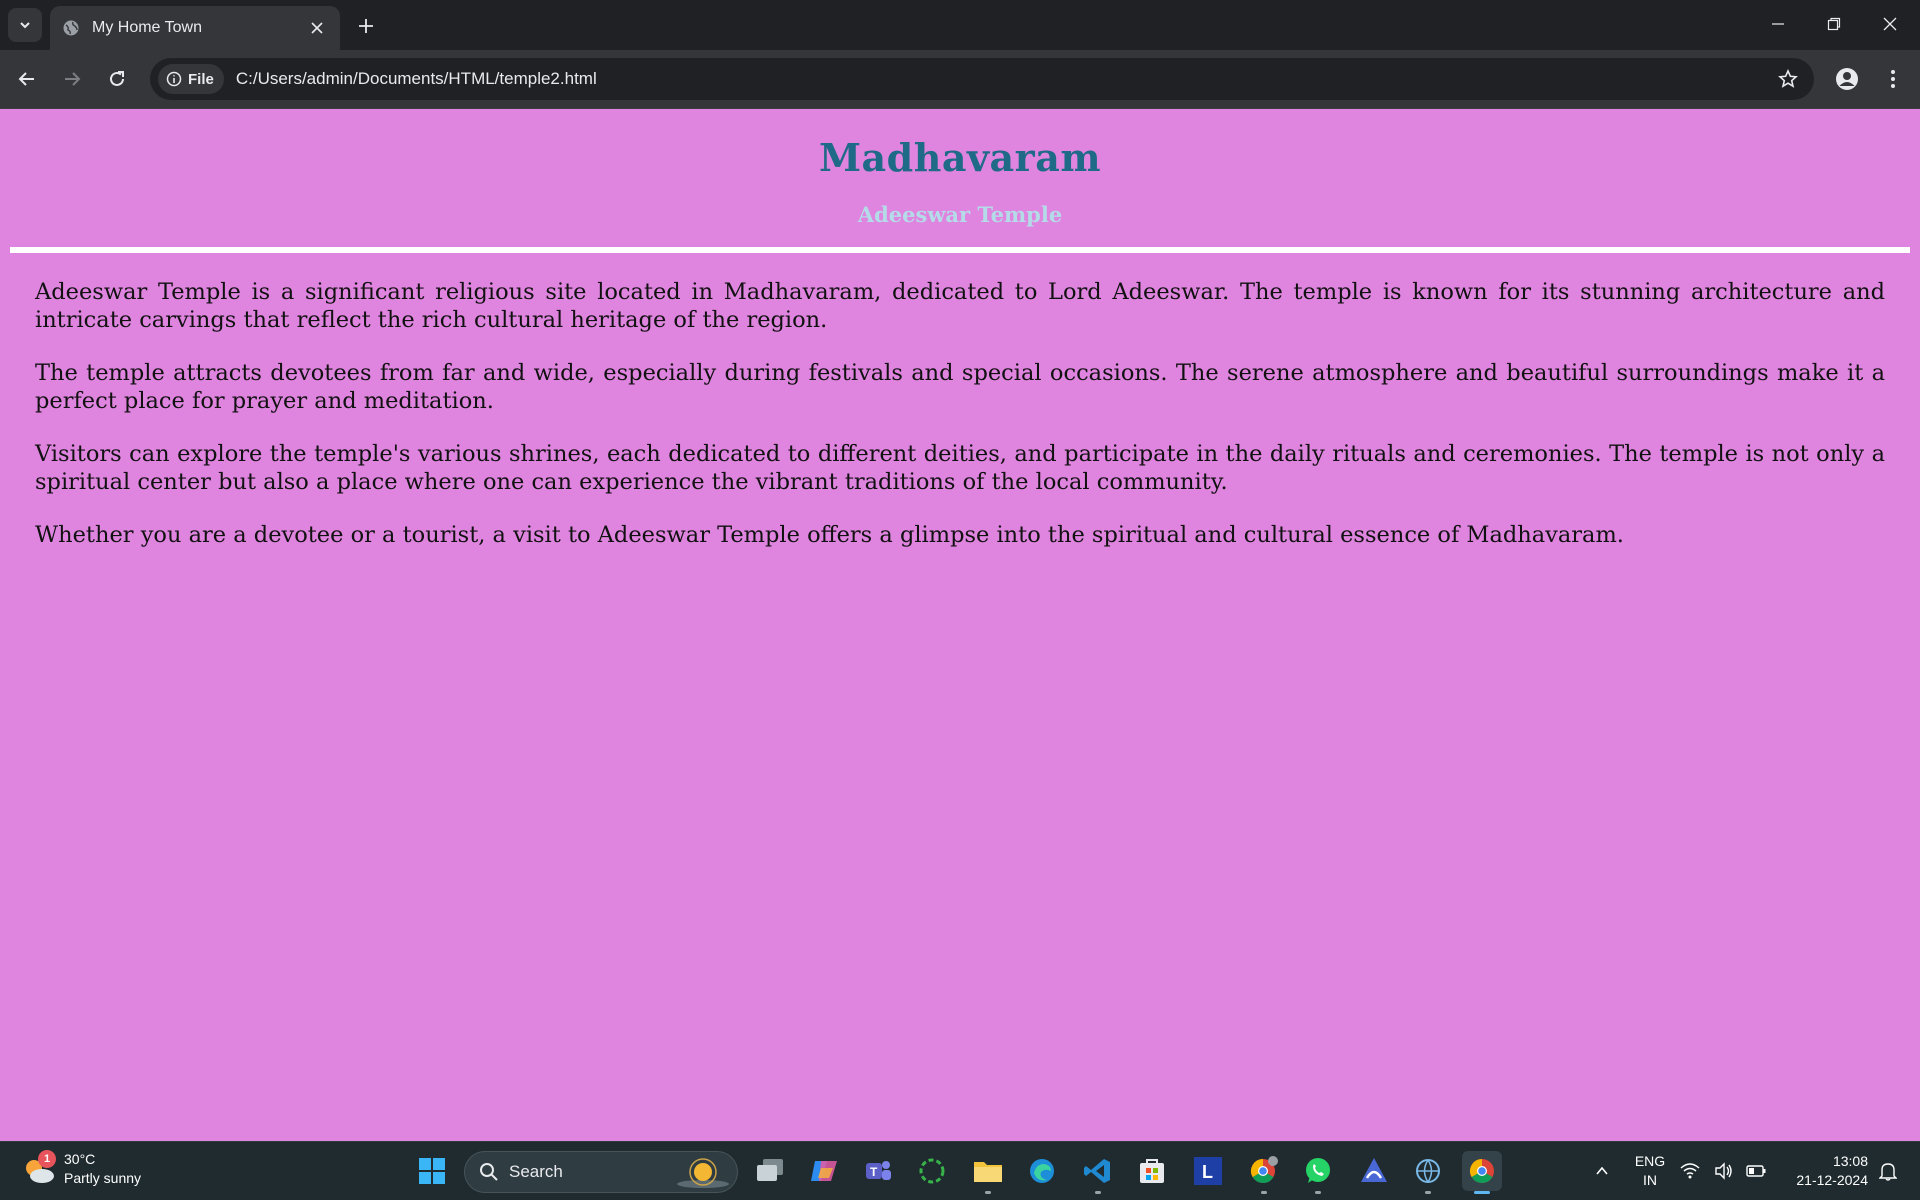 The image size is (1920, 1200). I want to click on arrow-left-icon, so click(26, 79).